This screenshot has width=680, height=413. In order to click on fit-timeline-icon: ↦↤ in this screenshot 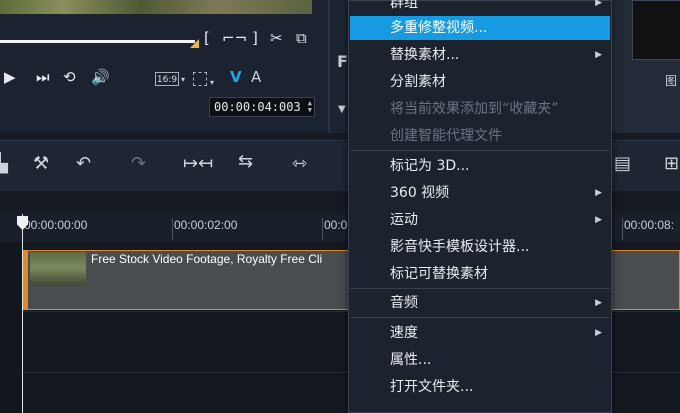, I will do `click(198, 163)`.